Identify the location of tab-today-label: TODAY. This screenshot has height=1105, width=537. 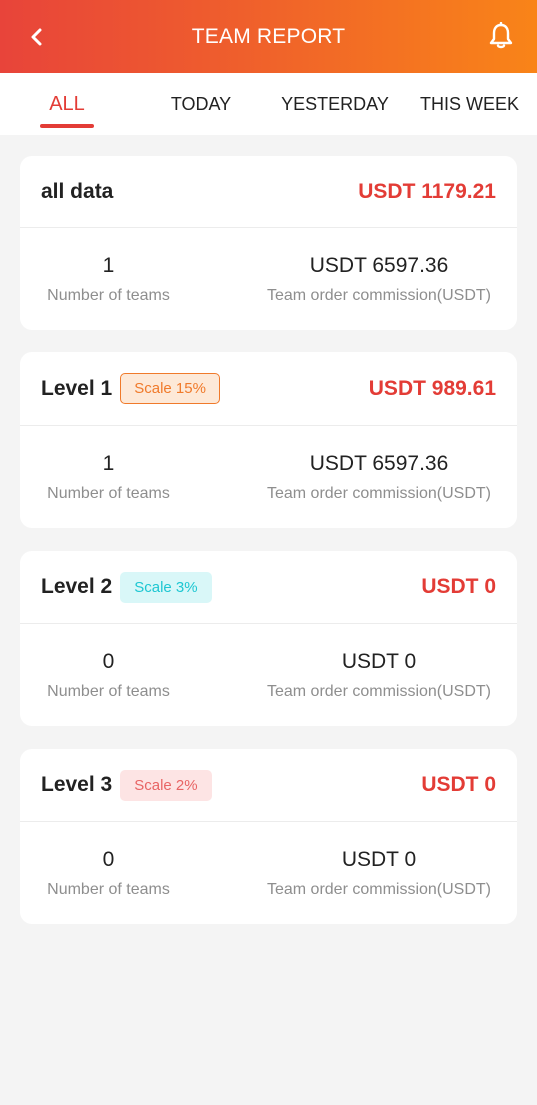
(201, 103).